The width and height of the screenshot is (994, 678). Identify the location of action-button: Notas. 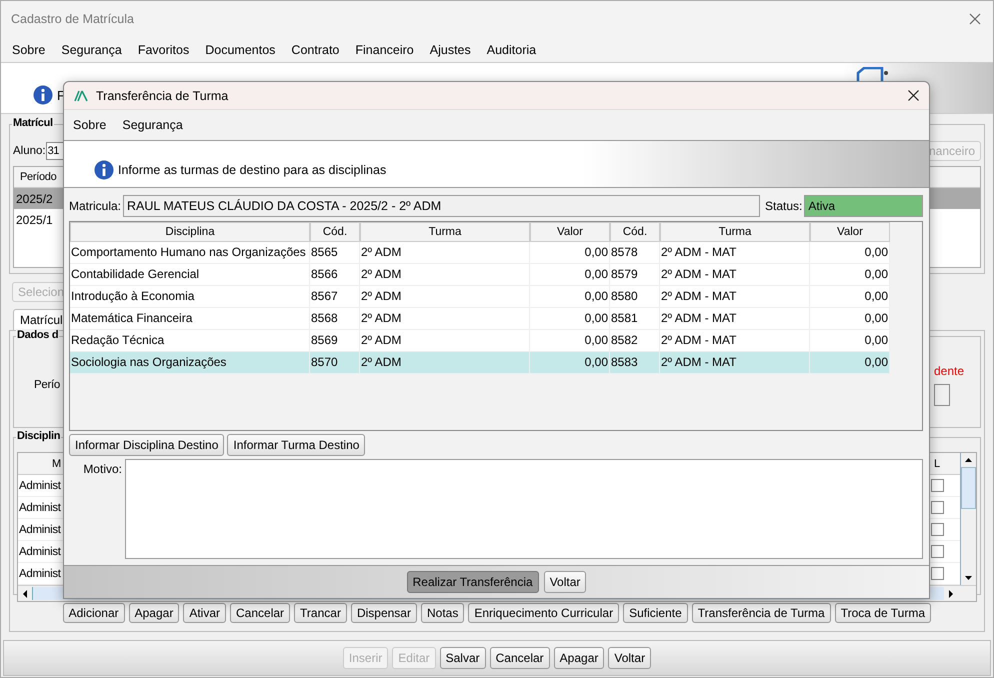
(442, 613).